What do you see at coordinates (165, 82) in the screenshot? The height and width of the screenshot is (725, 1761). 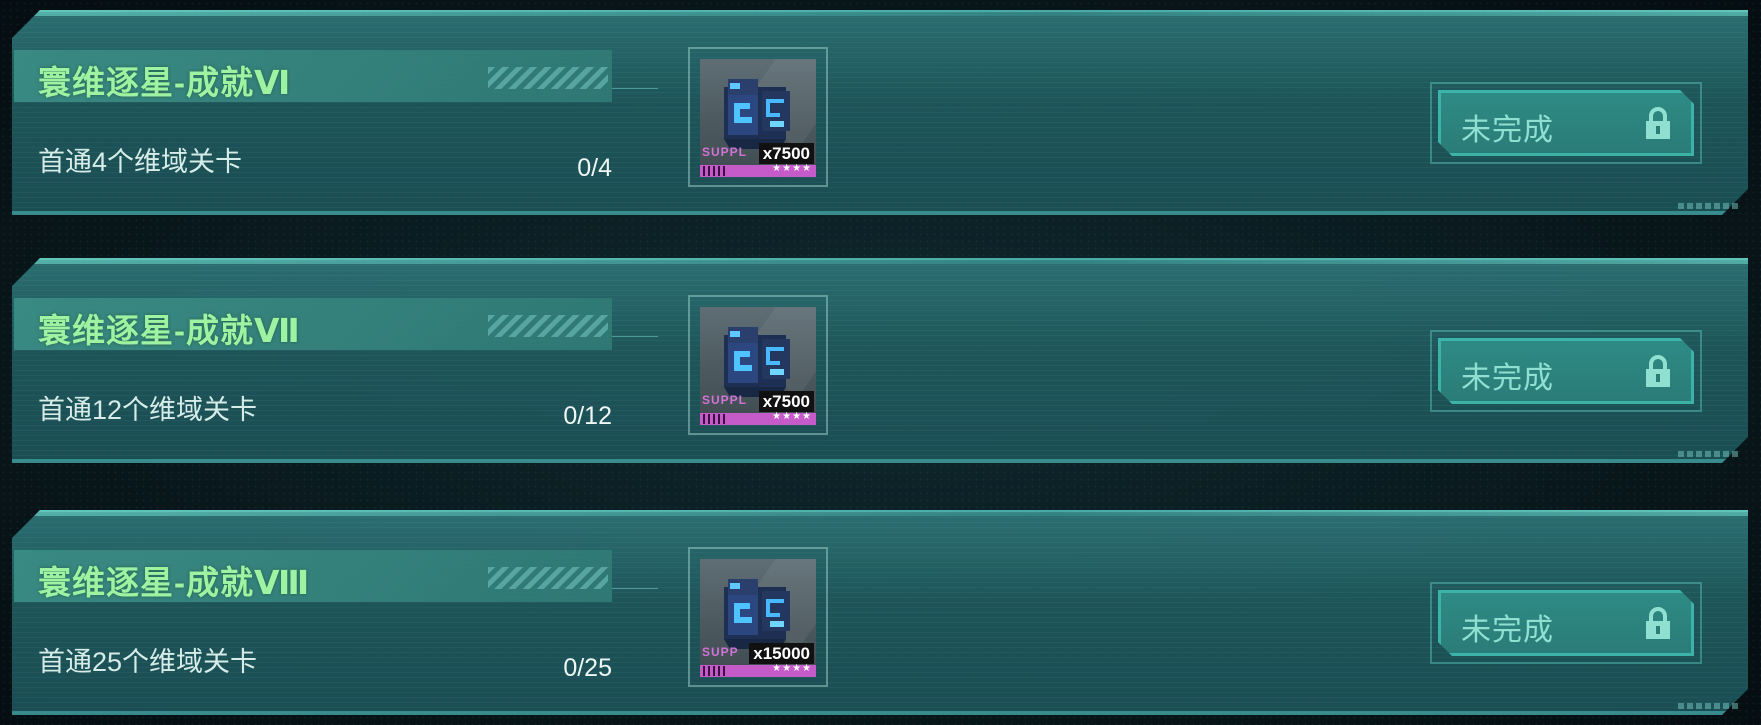 I see `achievement-title: 寰维逐星-成就Ⅵ` at bounding box center [165, 82].